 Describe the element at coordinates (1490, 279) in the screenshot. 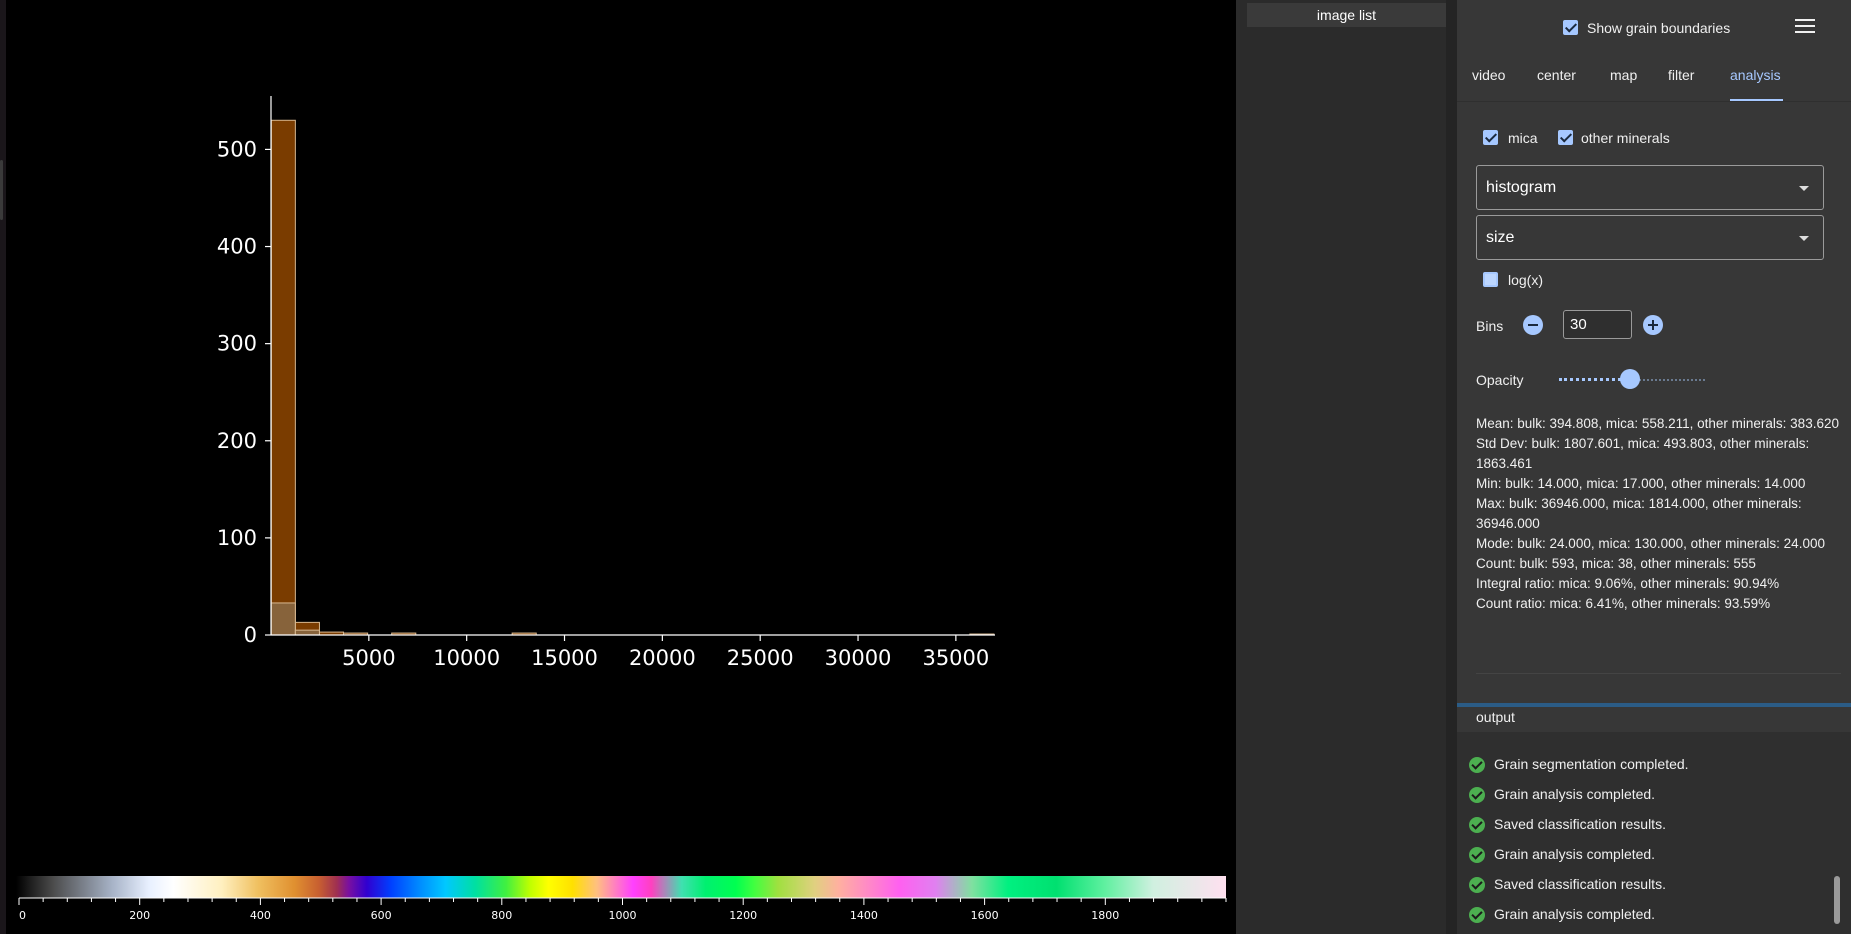

I see `logx-checkbox` at that location.